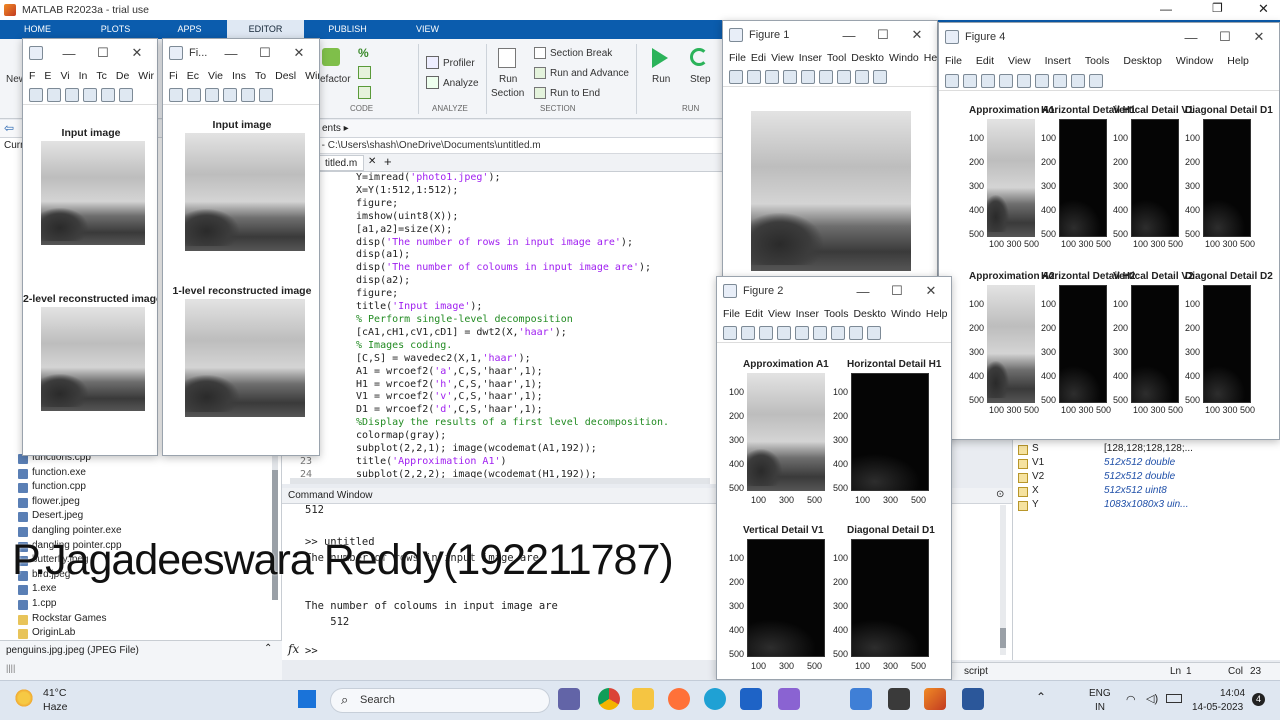  I want to click on menu-item: Ins, so click(239, 76).